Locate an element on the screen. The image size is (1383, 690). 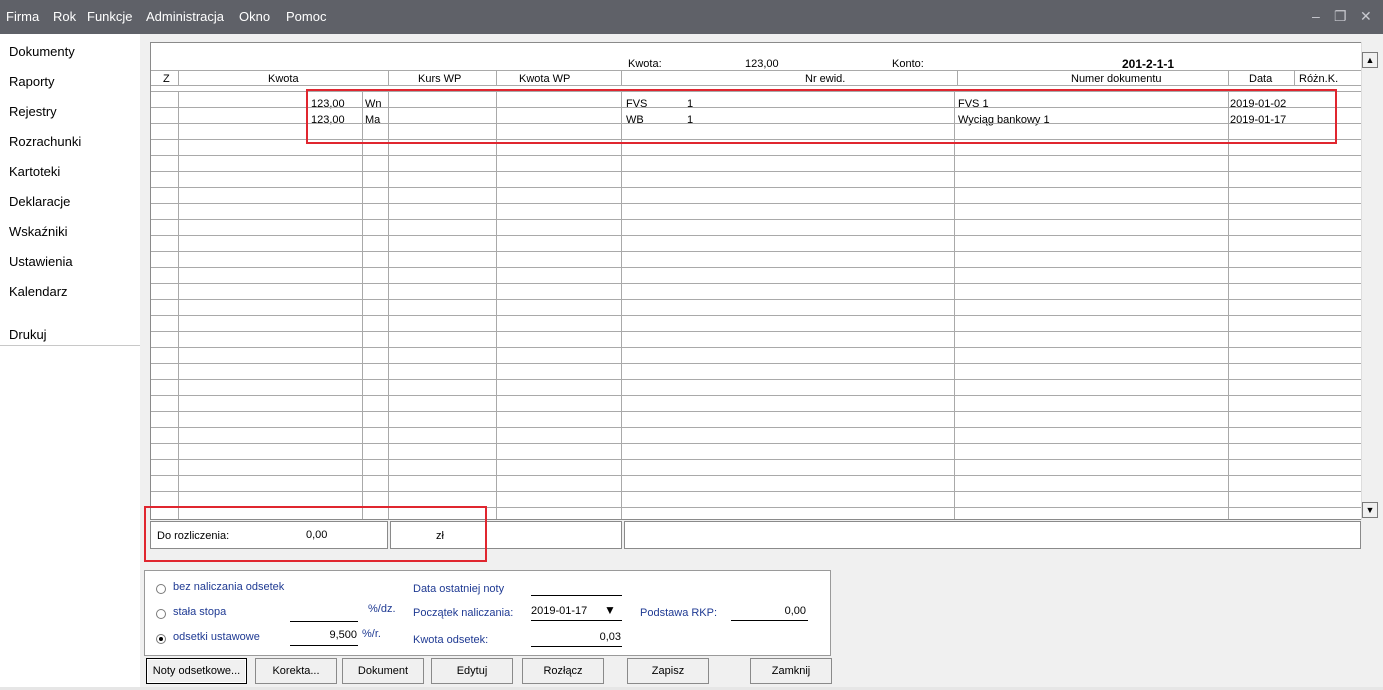
statutory-rate-unit: %/r. is located at coordinates (371, 634).